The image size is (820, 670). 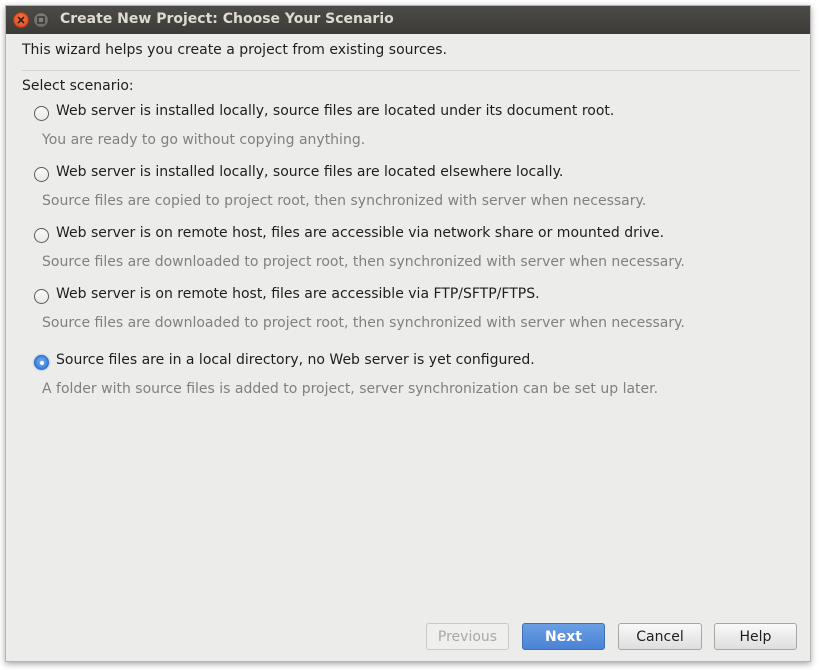 I want to click on cancel-button: Cancel, so click(x=660, y=636).